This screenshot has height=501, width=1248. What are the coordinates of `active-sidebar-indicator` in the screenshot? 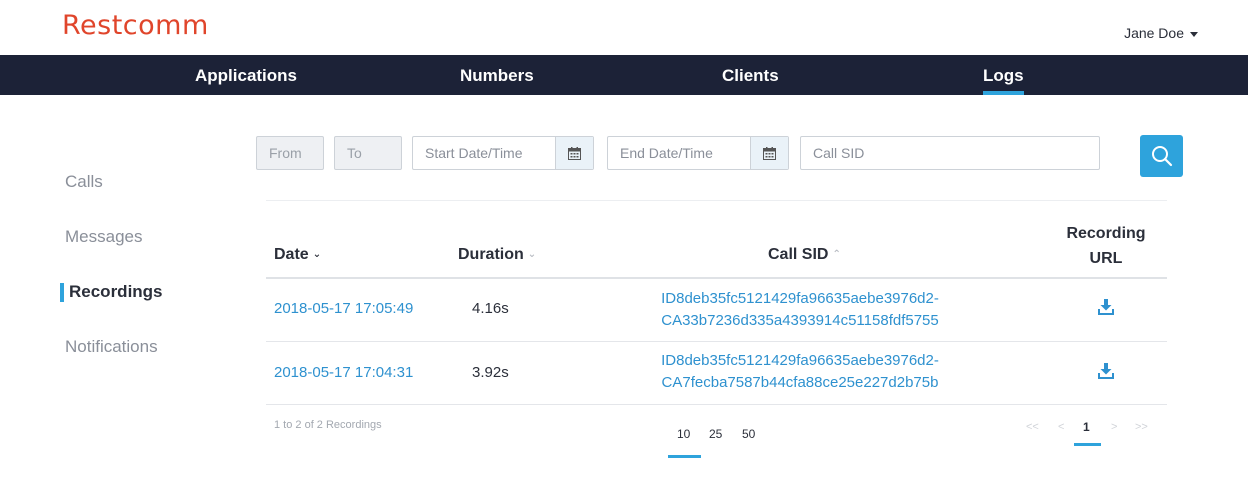 It's located at (62, 292).